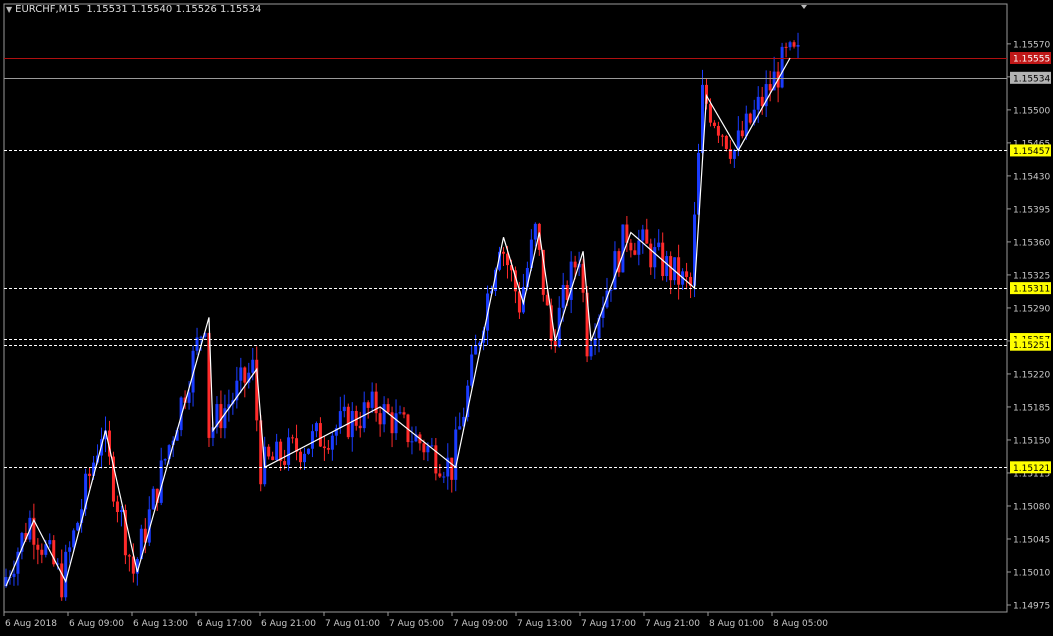  Describe the element at coordinates (1031, 540) in the screenshot. I see `y-tick-label: 1.15045` at that location.